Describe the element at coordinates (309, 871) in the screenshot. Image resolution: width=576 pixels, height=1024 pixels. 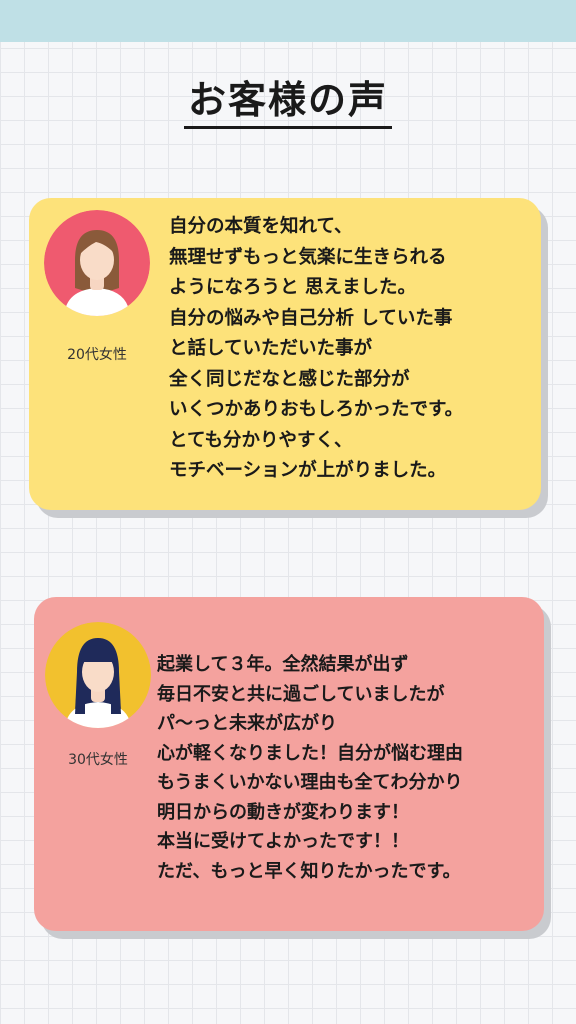
I see `testimonial-line: ただ、もっと早く知りたかったです。` at that location.